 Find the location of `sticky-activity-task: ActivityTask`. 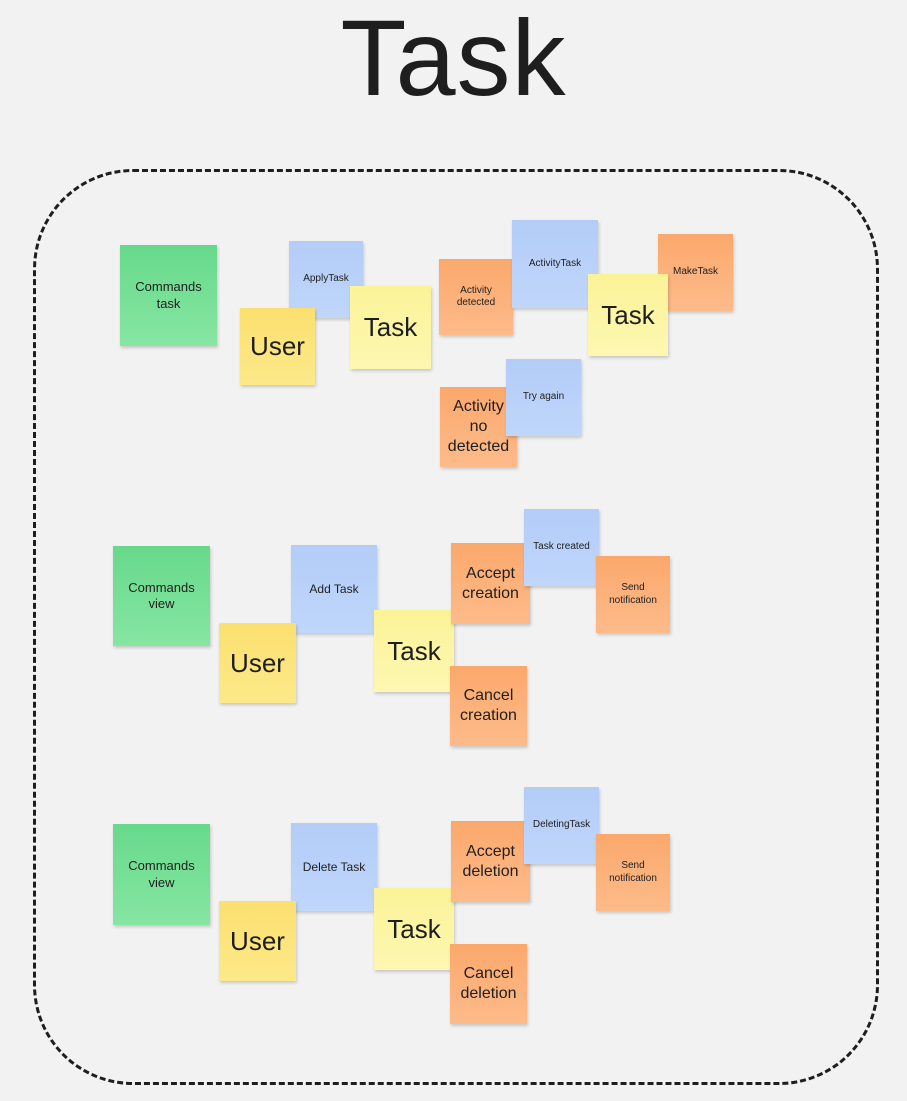

sticky-activity-task: ActivityTask is located at coordinates (555, 264).